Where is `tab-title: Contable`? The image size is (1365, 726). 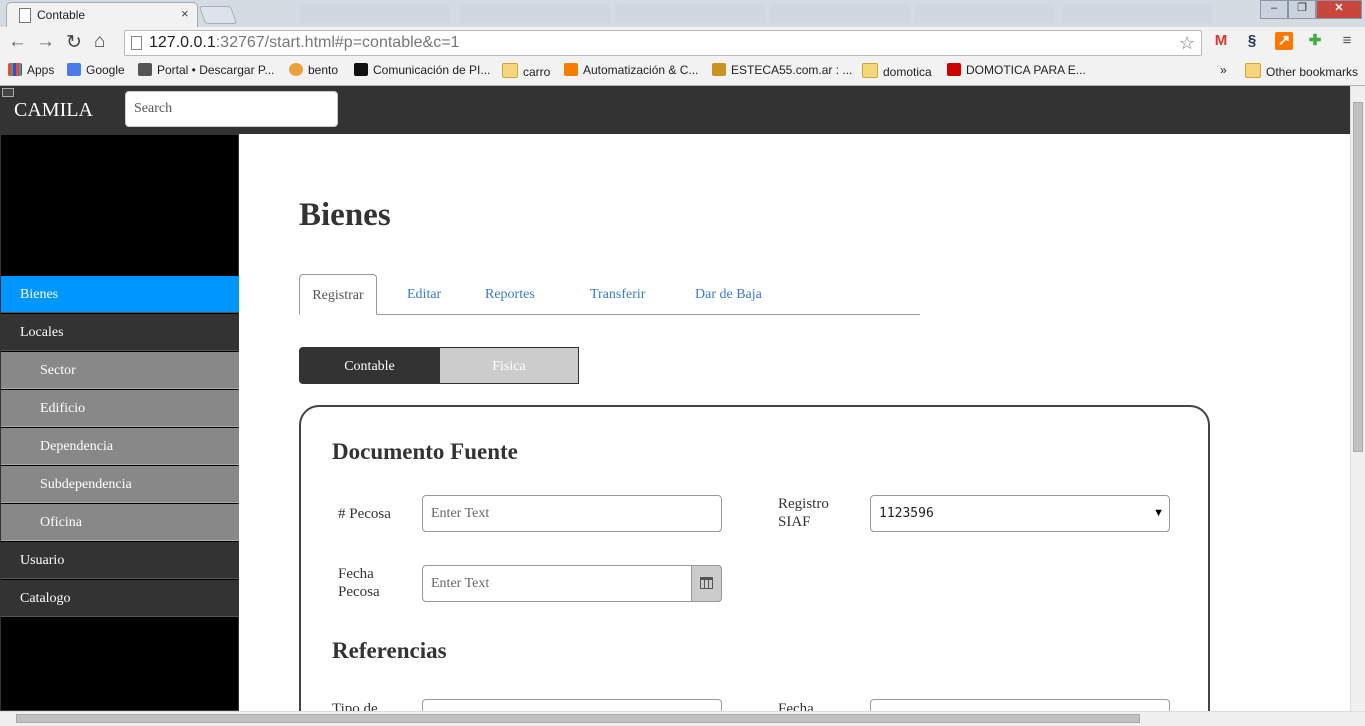 tab-title: Contable is located at coordinates (61, 15).